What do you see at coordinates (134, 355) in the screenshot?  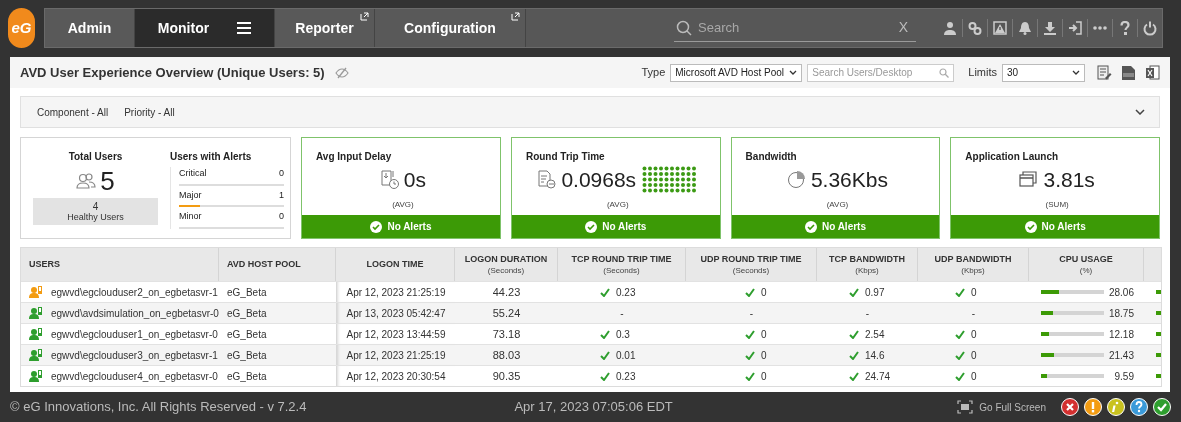 I see `user-name: egwvd\egclouduser3_on_egbetasvr-1` at bounding box center [134, 355].